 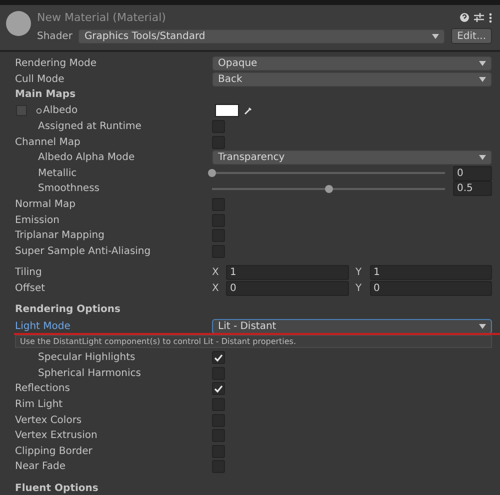 What do you see at coordinates (352, 158) in the screenshot?
I see `dropdown: Transparency` at bounding box center [352, 158].